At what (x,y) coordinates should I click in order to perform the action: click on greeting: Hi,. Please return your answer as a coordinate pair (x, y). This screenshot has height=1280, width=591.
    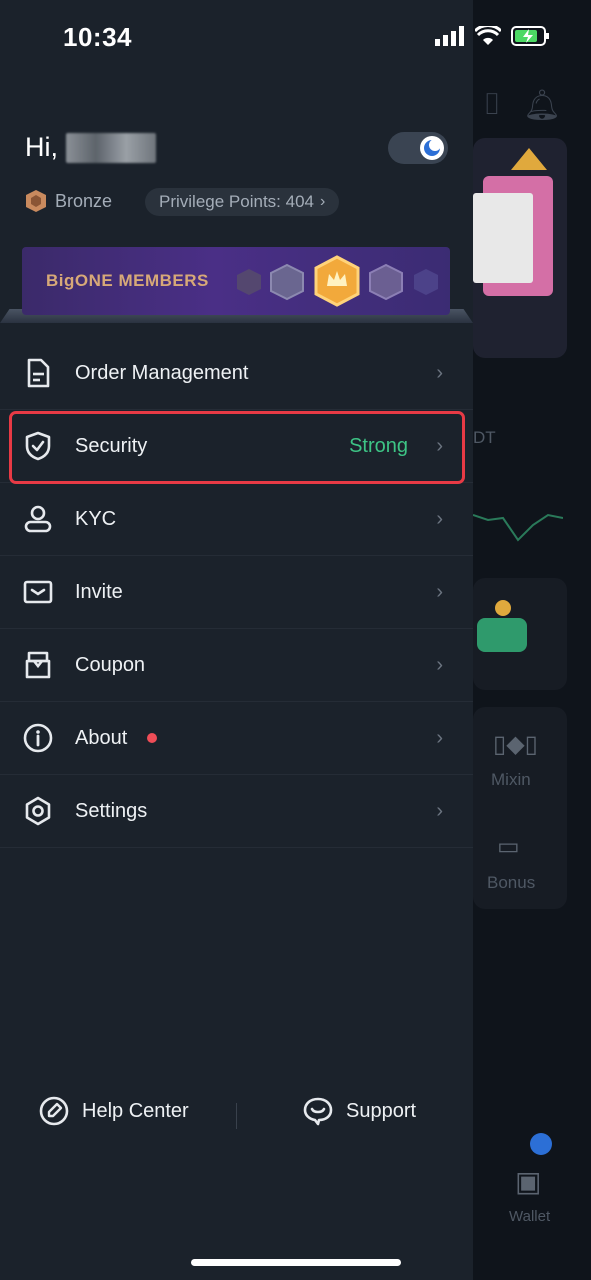
    Looking at the image, I should click on (90, 147).